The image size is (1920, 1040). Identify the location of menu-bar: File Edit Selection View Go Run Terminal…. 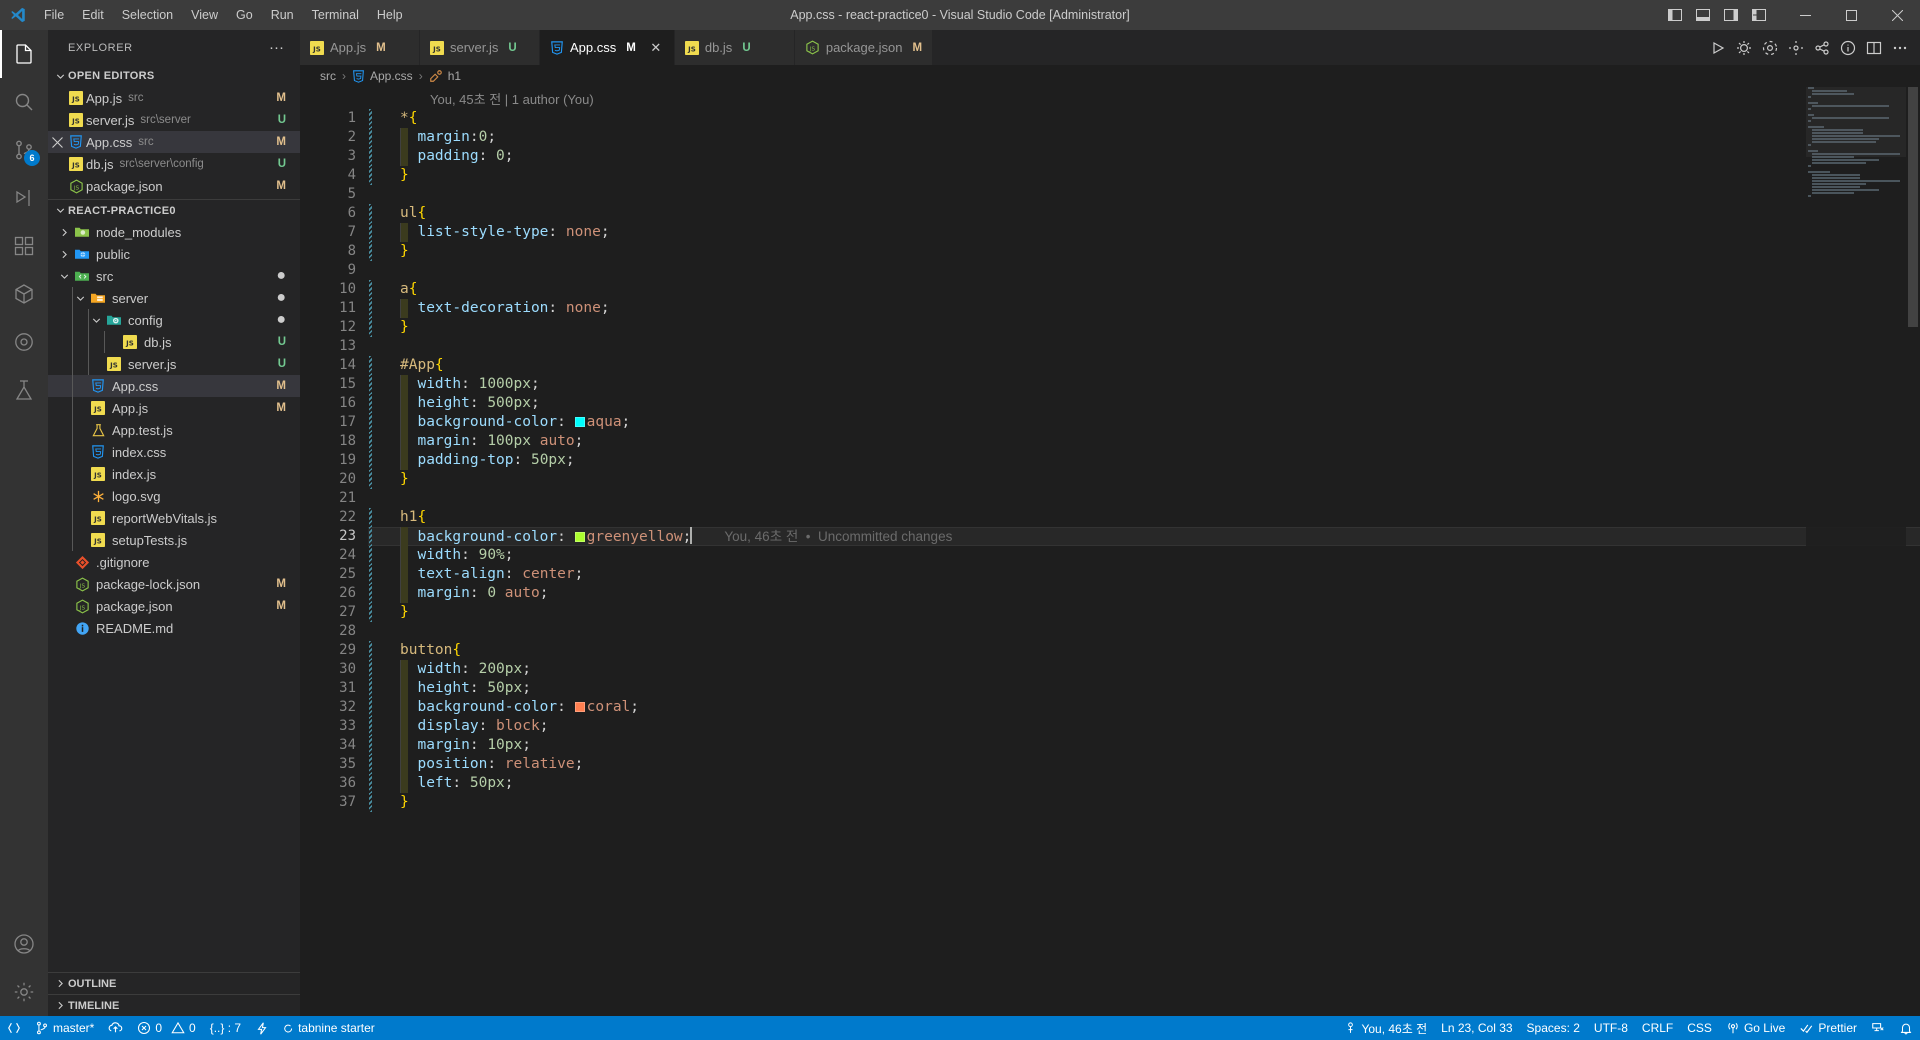
(223, 15).